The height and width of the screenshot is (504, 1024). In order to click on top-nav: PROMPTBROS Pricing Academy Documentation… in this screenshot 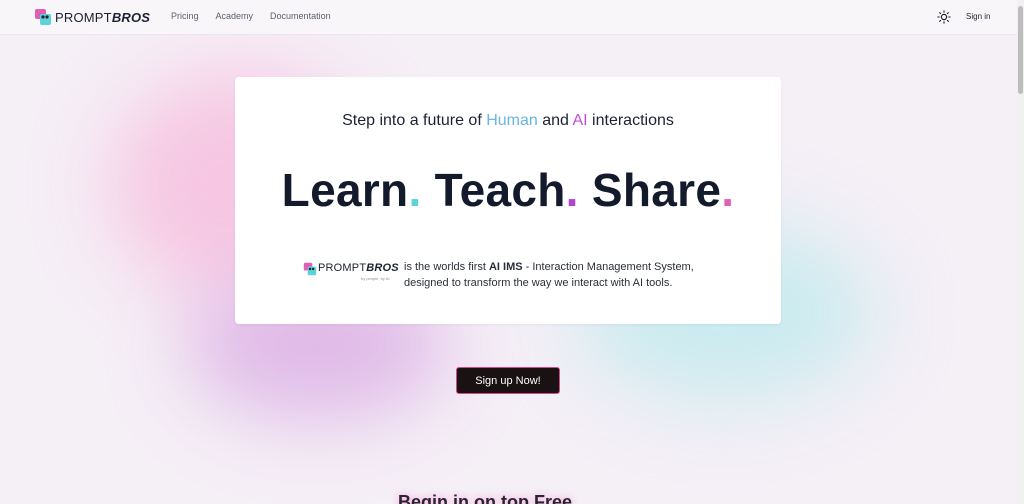, I will do `click(508, 17)`.